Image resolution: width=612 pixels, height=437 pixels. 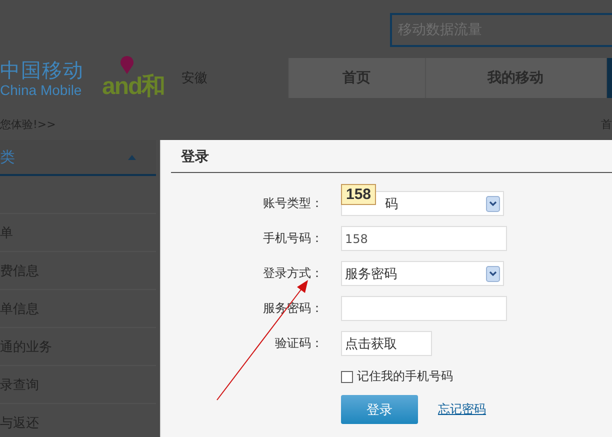 I want to click on checkbox, so click(x=347, y=376).